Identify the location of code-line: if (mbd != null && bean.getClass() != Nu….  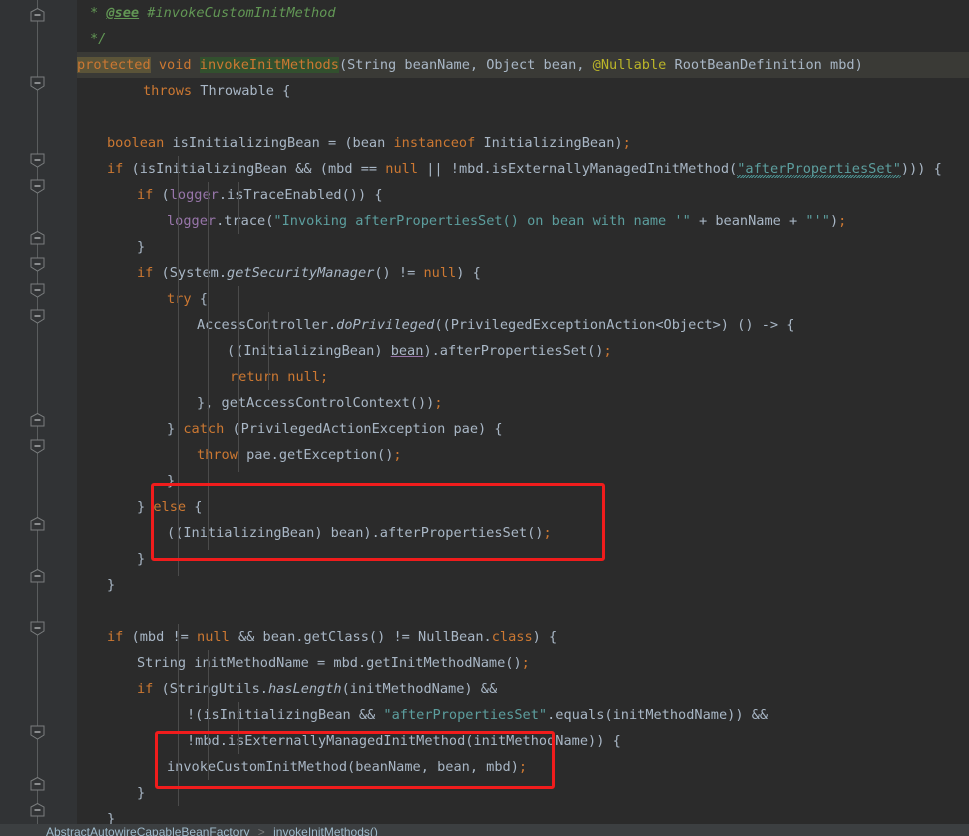
(317, 637).